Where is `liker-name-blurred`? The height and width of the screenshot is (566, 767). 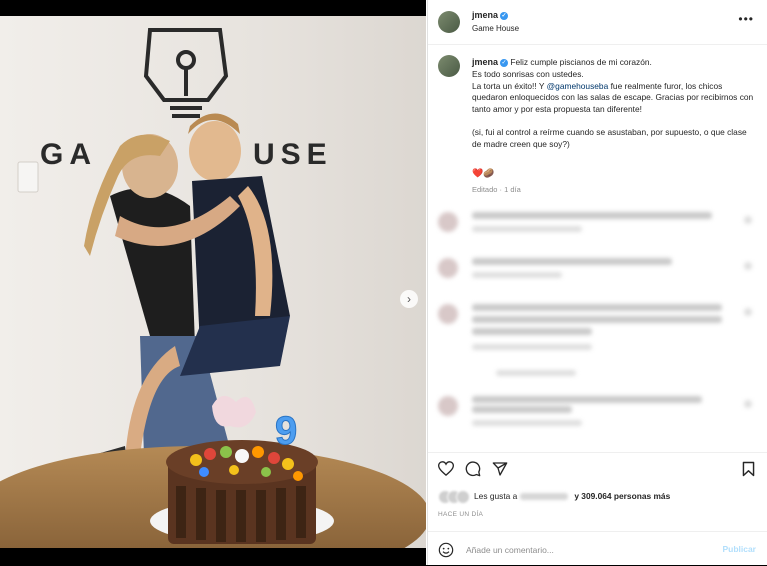
liker-name-blurred is located at coordinates (544, 496).